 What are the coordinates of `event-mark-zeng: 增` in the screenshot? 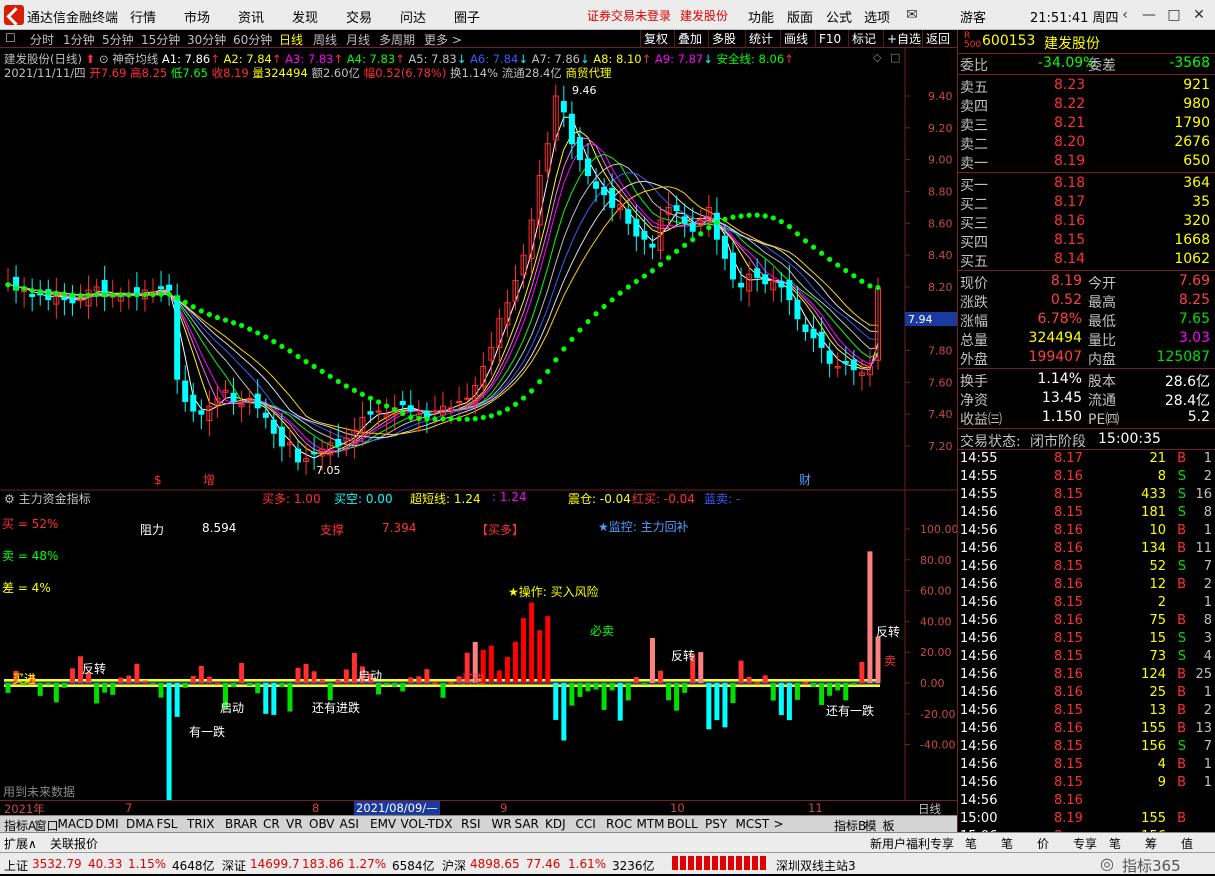 It's located at (209, 480).